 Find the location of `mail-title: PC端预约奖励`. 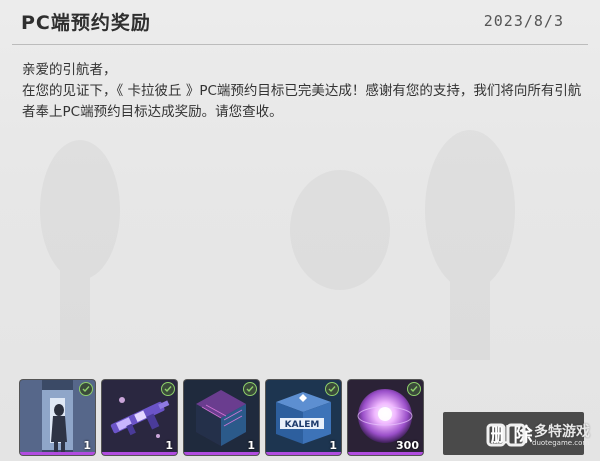

mail-title: PC端预约奖励 is located at coordinates (86, 23).